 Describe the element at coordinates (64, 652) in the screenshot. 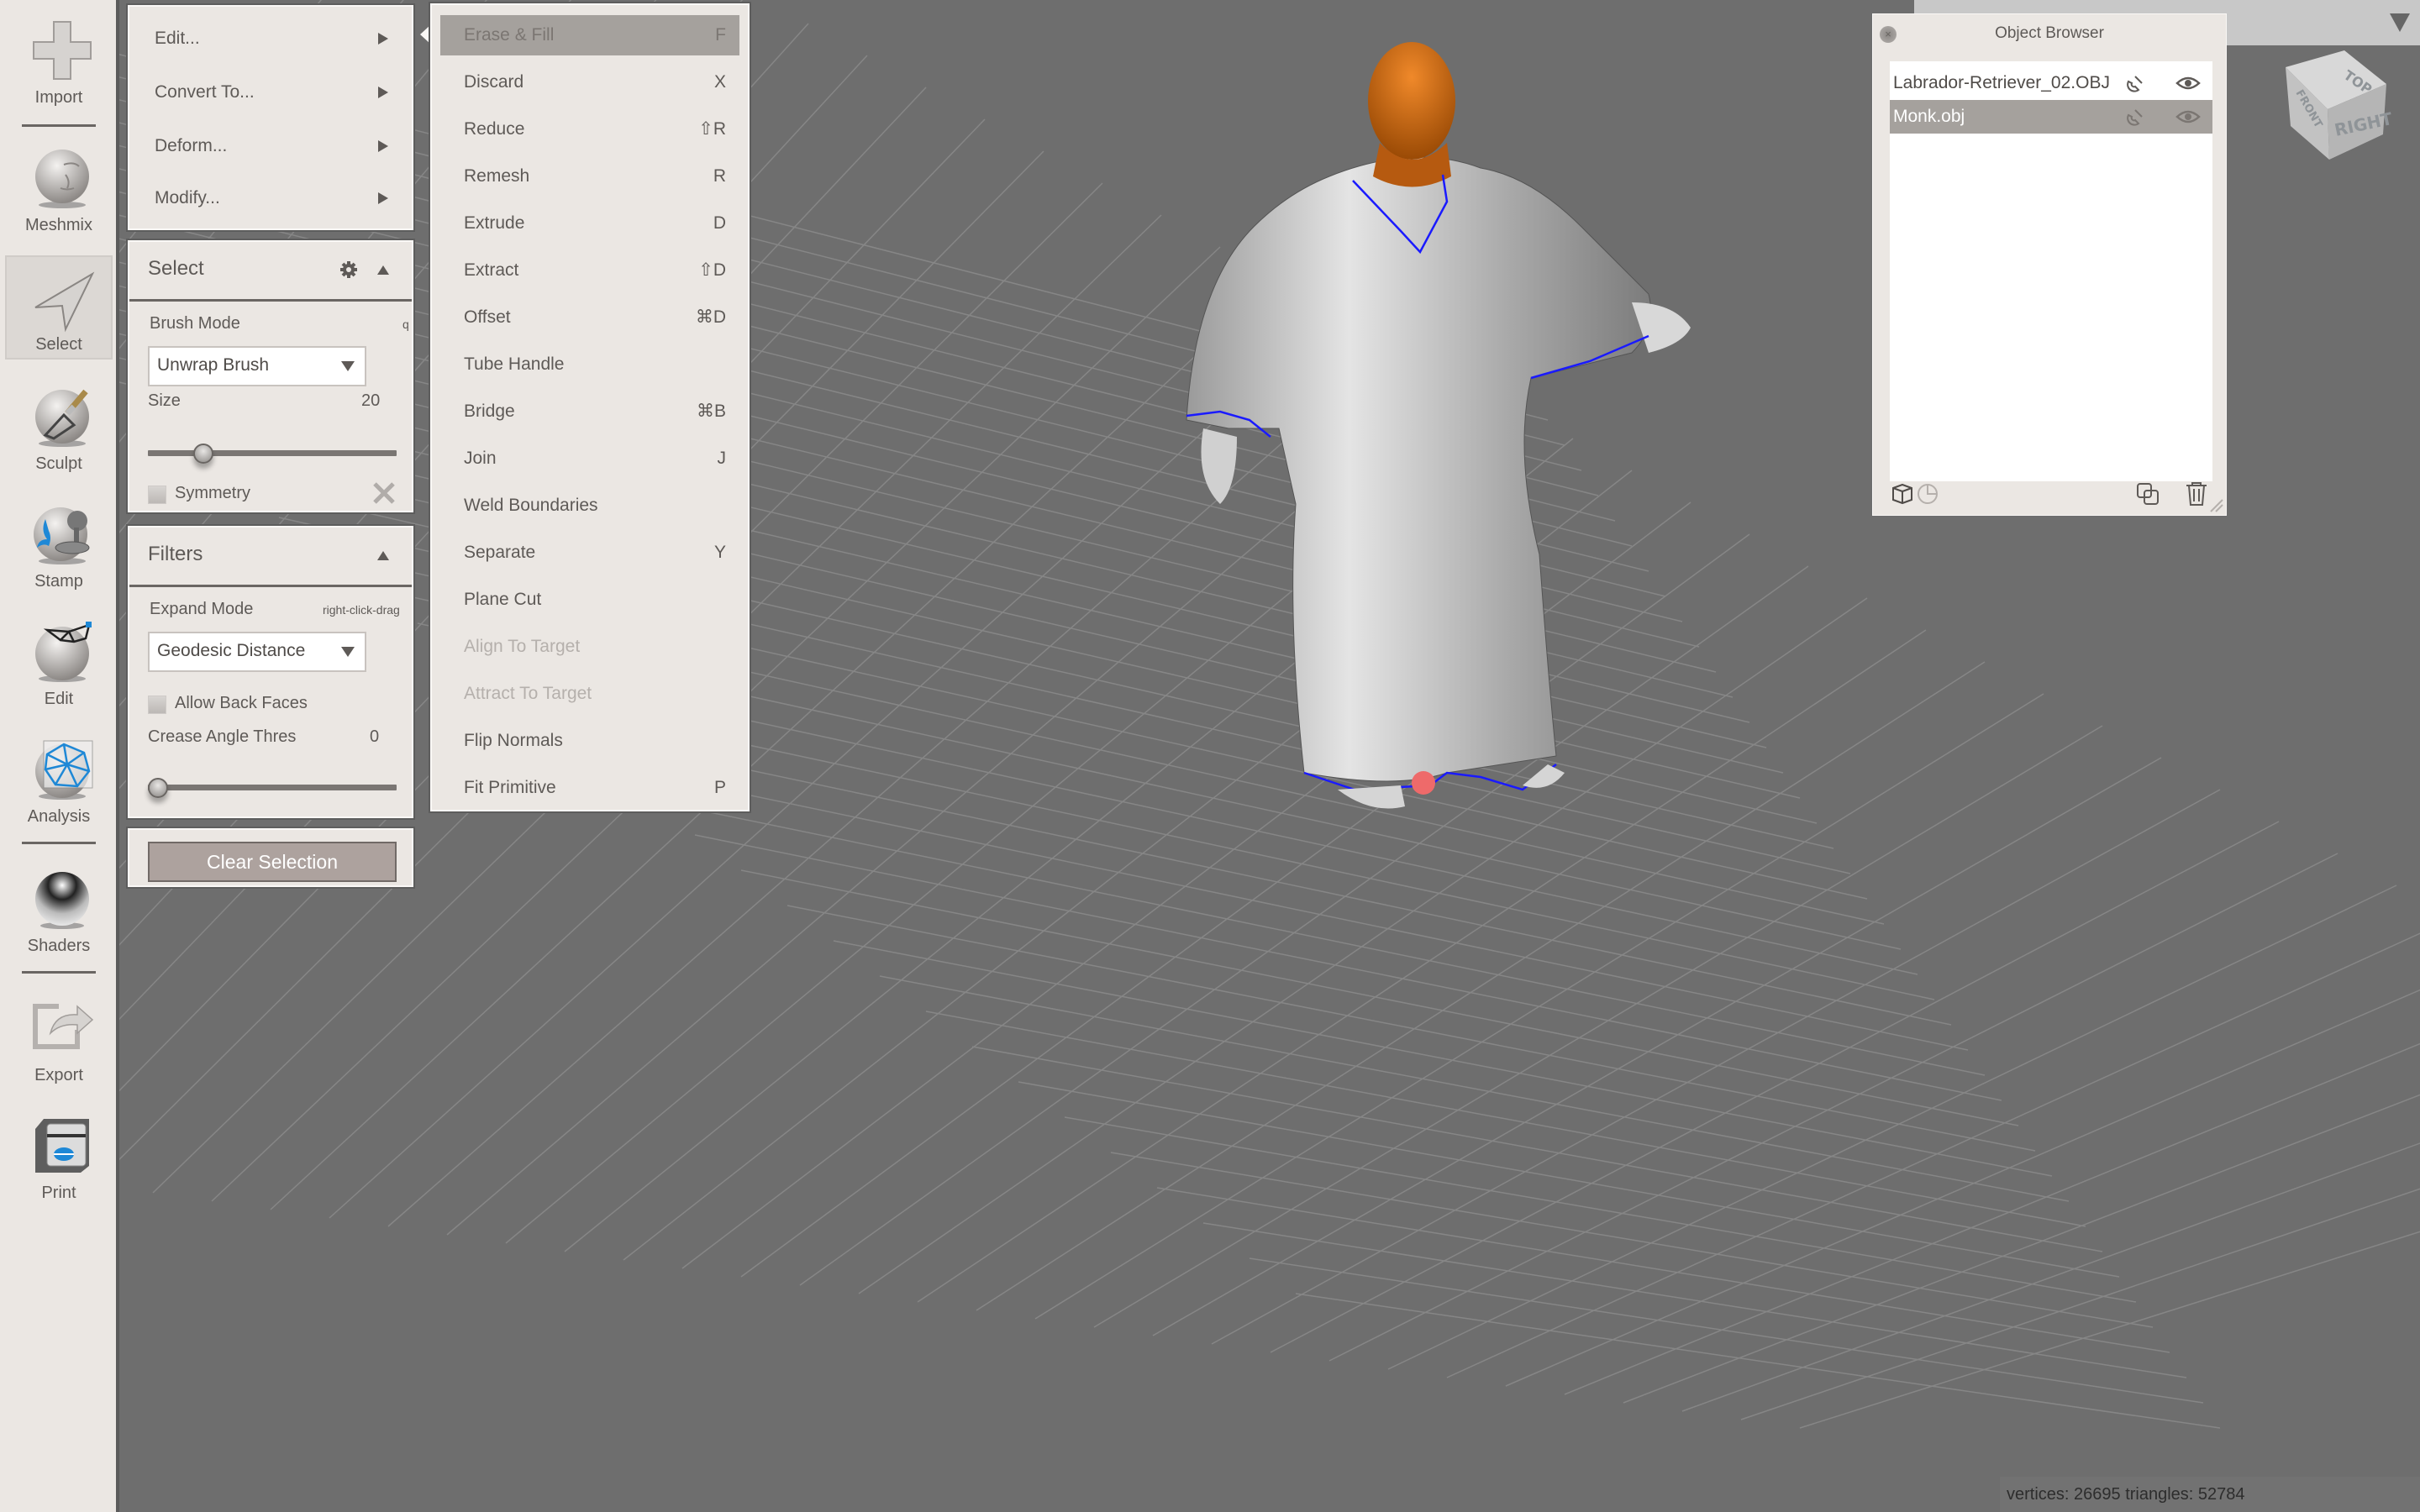

I see `edit-mesh-icon` at that location.